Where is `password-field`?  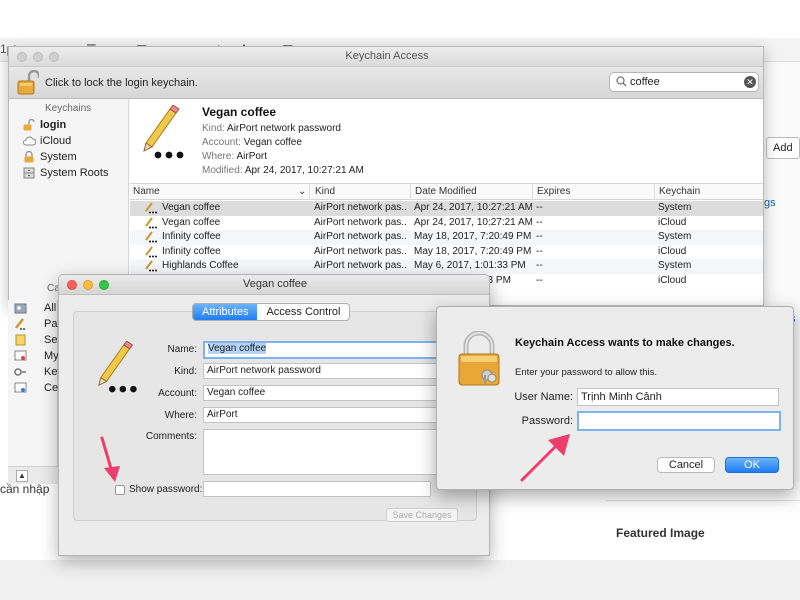 password-field is located at coordinates (317, 489).